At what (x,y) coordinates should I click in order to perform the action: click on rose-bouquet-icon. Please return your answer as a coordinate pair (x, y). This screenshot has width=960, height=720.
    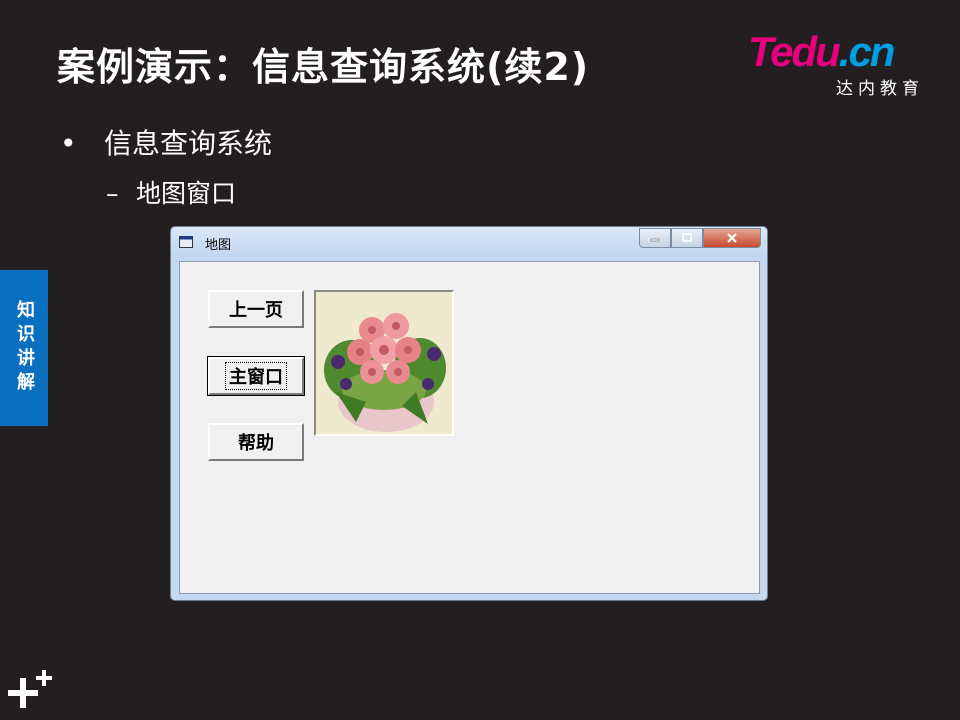
    Looking at the image, I should click on (384, 363).